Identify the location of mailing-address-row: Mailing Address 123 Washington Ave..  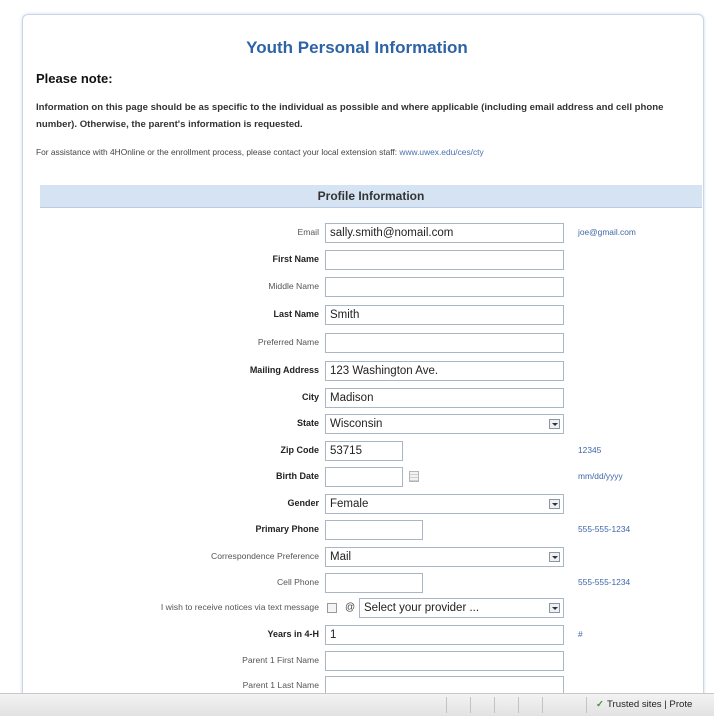
(357, 372).